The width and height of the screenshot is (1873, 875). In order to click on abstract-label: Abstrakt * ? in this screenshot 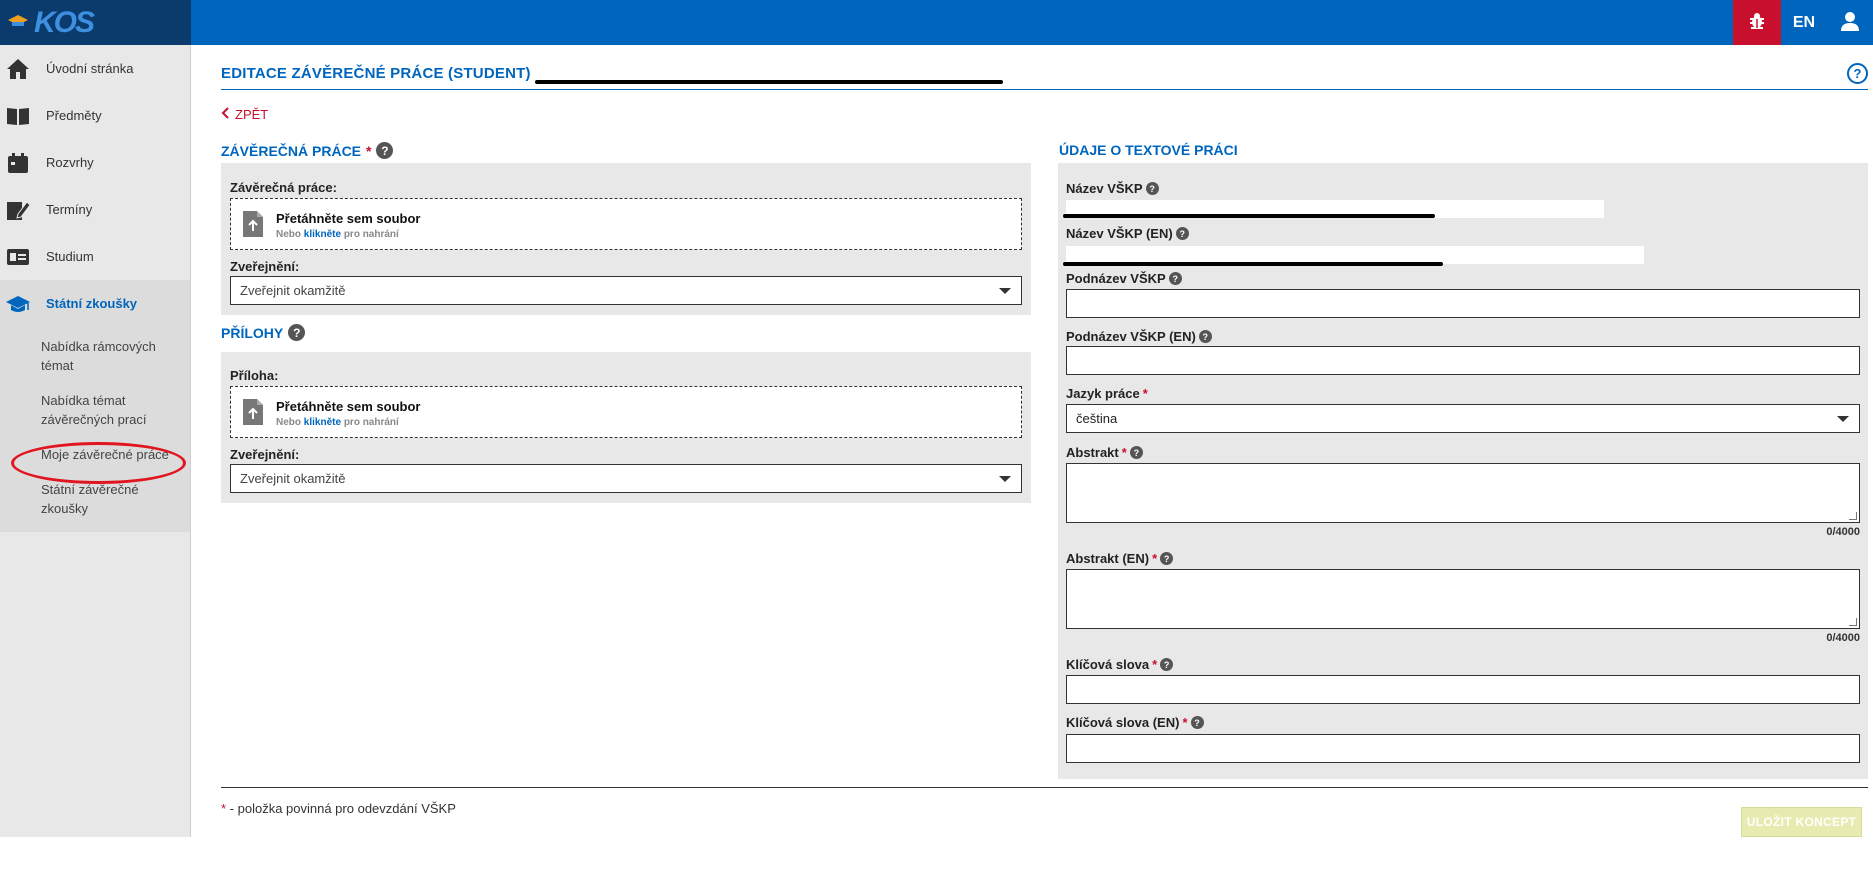, I will do `click(1104, 452)`.